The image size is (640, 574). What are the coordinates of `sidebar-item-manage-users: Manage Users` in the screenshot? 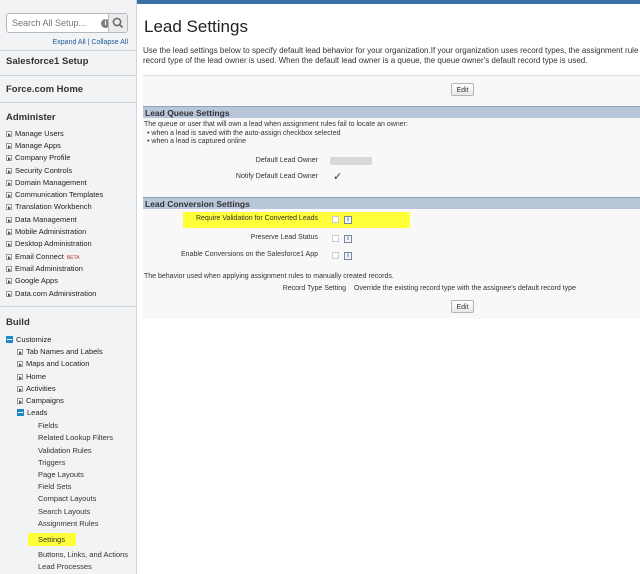 It's located at (35, 133).